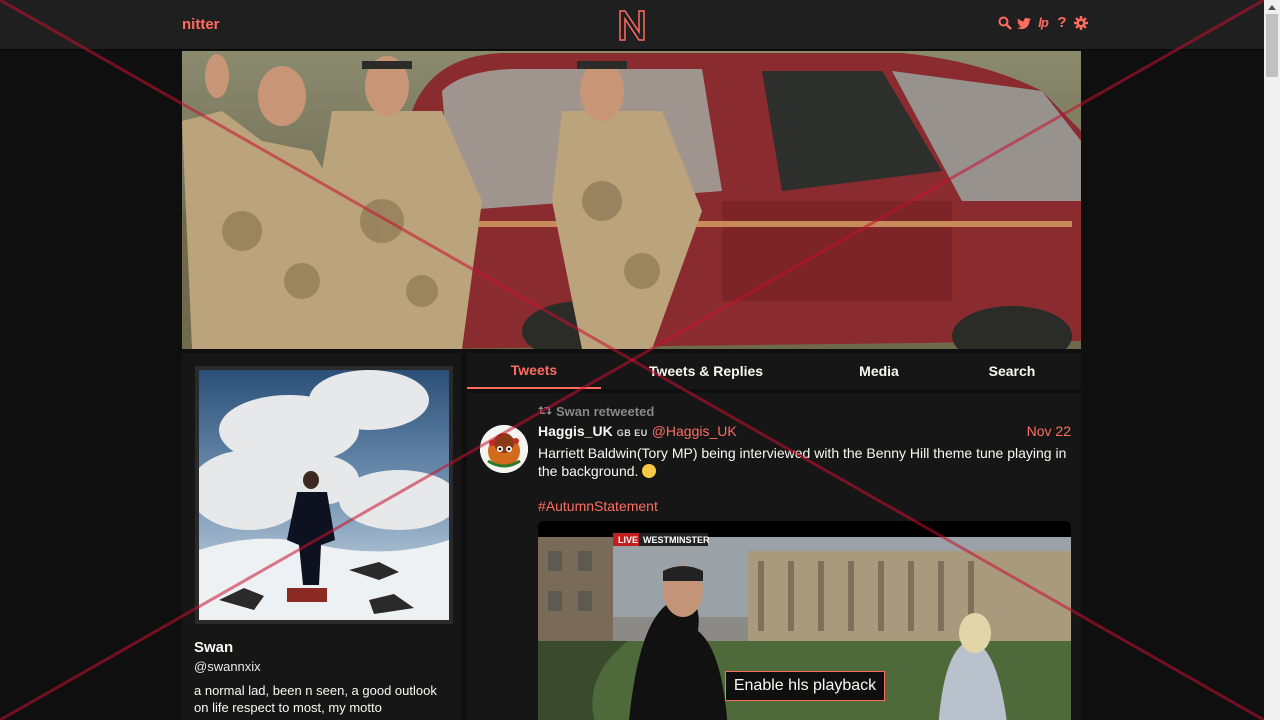  What do you see at coordinates (706, 371) in the screenshot?
I see `tab-tweets-replies: Tweets & Replies` at bounding box center [706, 371].